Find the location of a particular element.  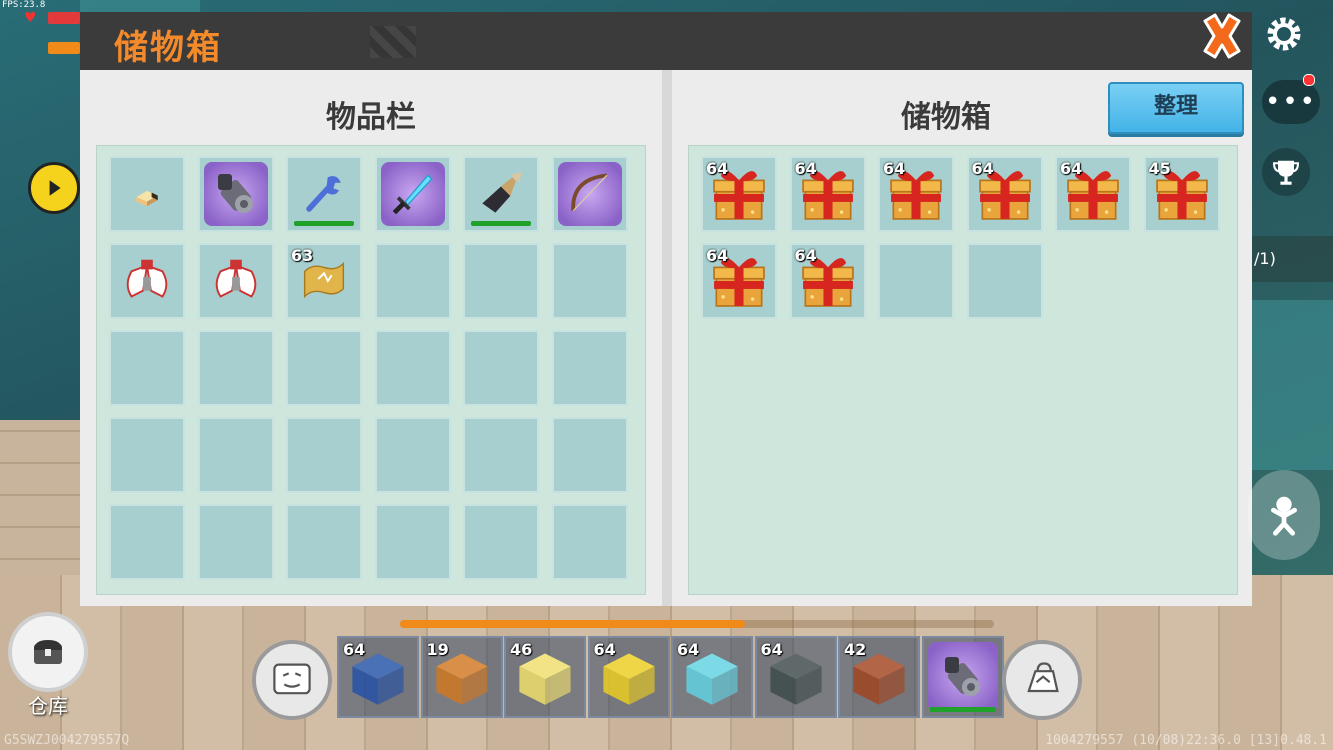

item-count: 63 is located at coordinates (302, 255).